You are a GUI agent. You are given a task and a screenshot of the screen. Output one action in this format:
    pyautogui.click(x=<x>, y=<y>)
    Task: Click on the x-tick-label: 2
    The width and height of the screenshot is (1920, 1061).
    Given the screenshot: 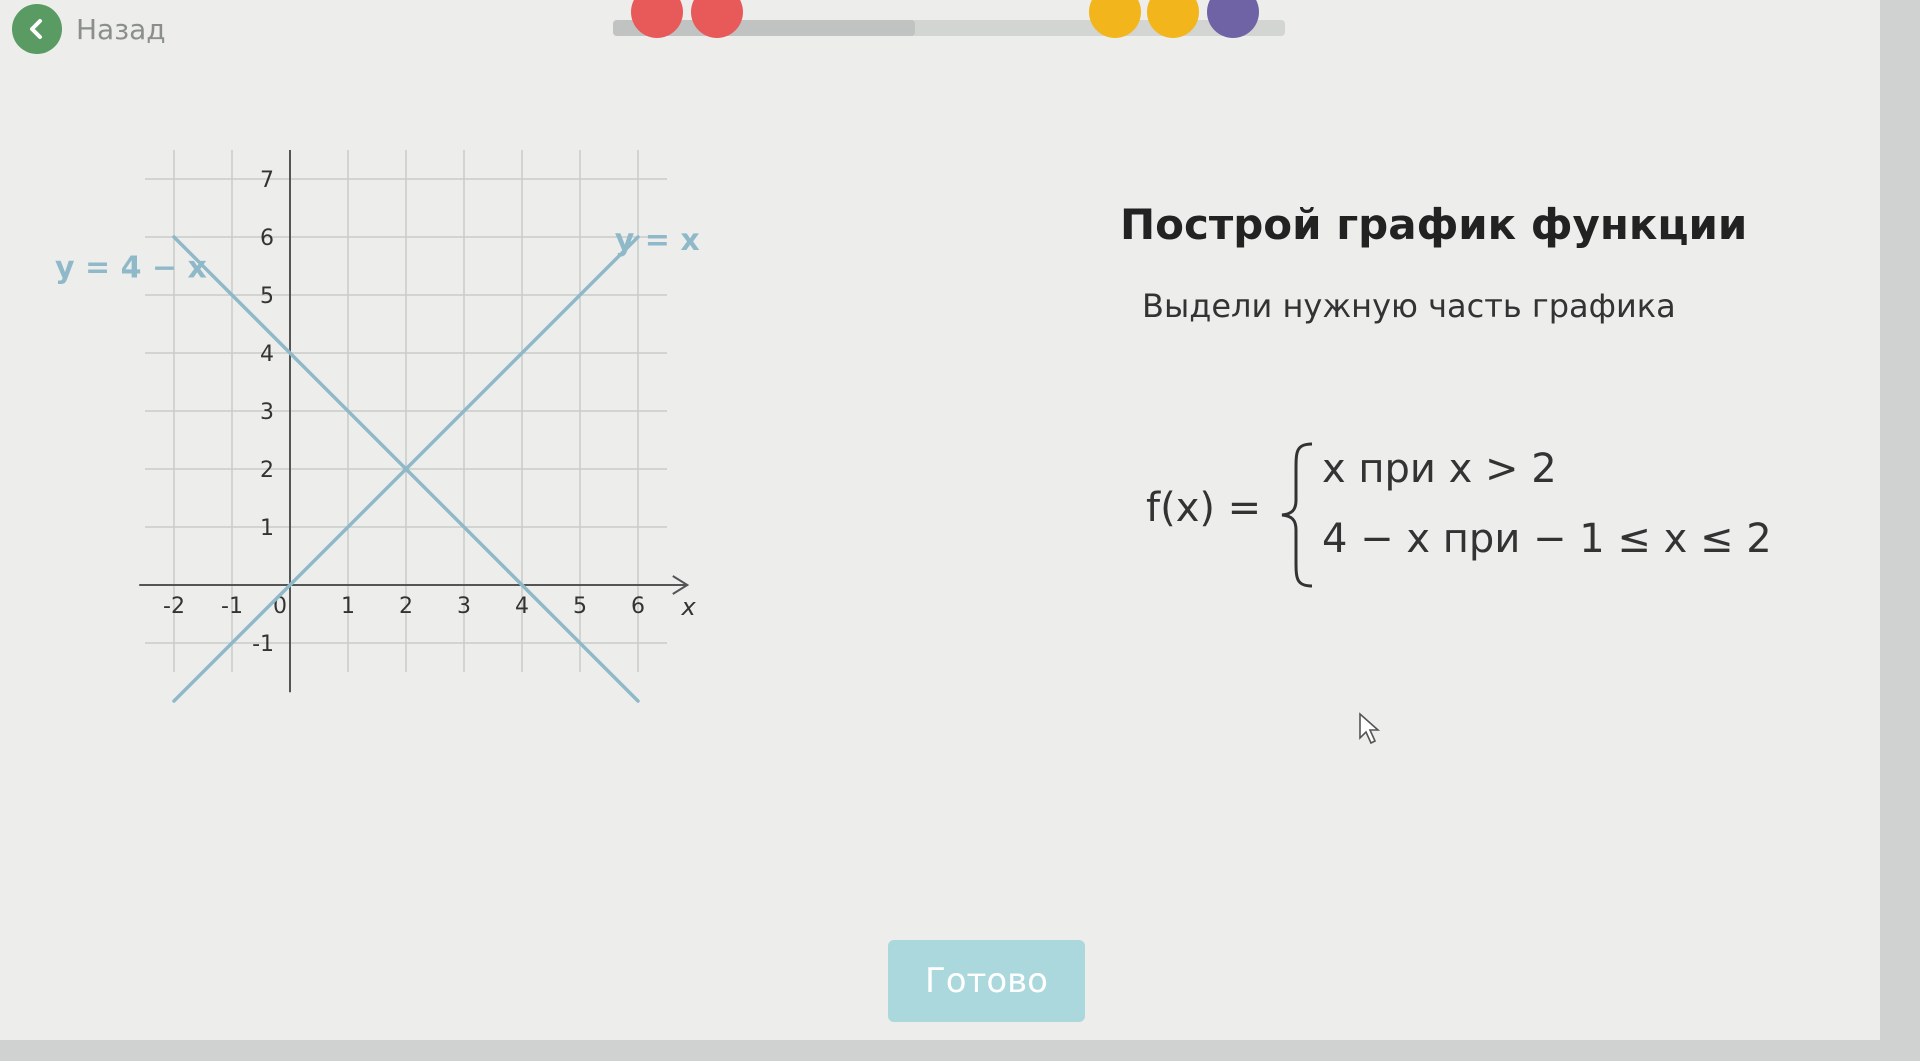 What is the action you would take?
    pyautogui.click(x=406, y=606)
    